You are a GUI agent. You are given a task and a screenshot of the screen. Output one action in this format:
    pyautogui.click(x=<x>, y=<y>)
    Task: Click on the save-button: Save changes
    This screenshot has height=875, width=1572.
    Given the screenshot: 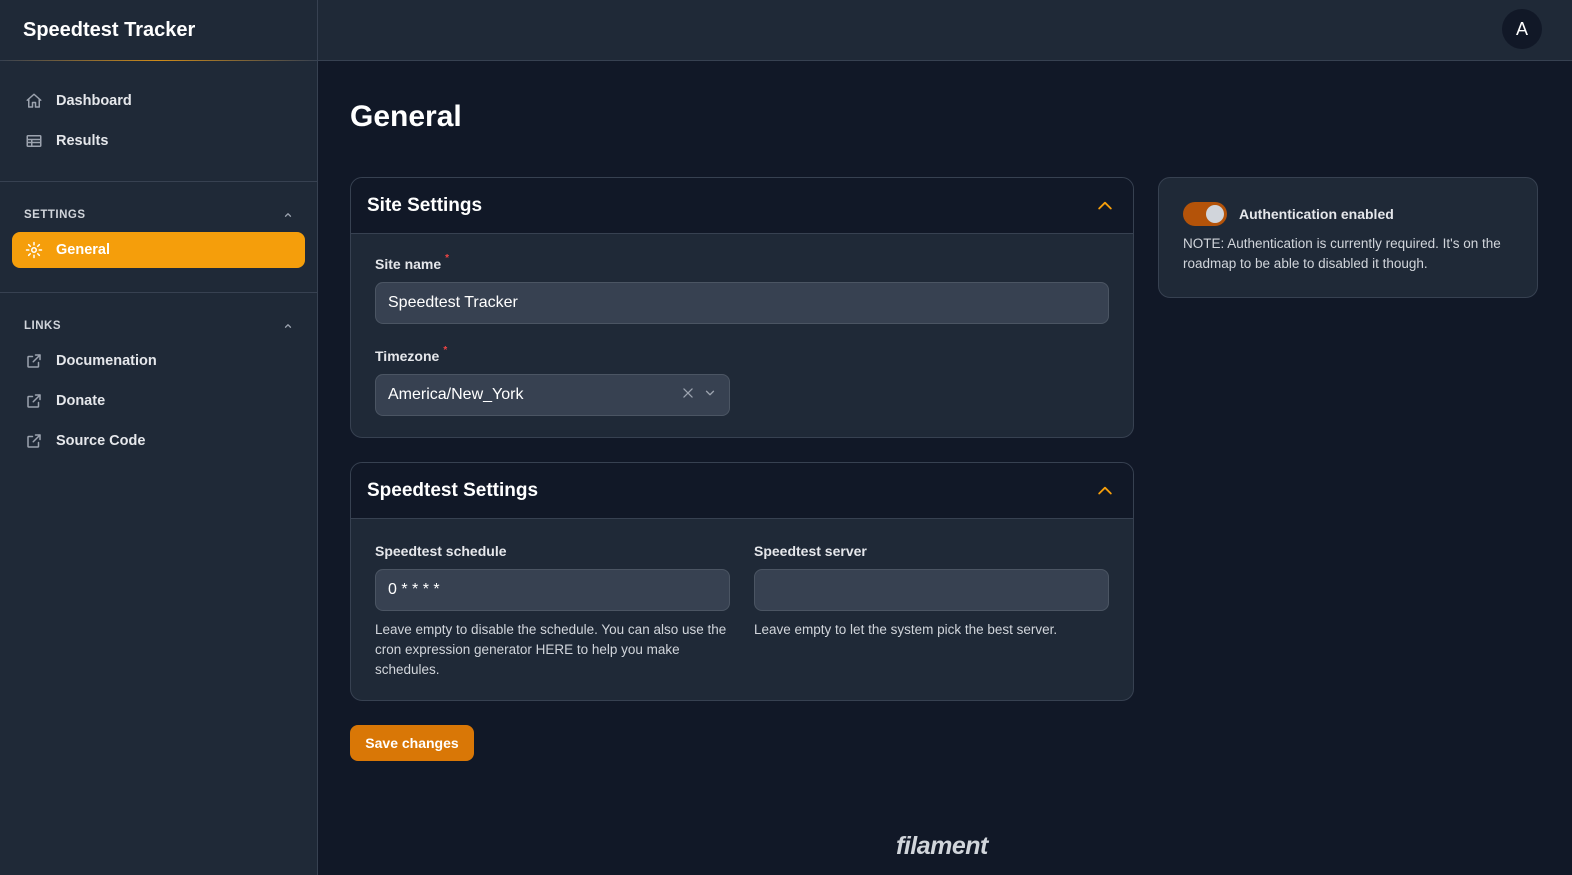 What is the action you would take?
    pyautogui.click(x=412, y=743)
    